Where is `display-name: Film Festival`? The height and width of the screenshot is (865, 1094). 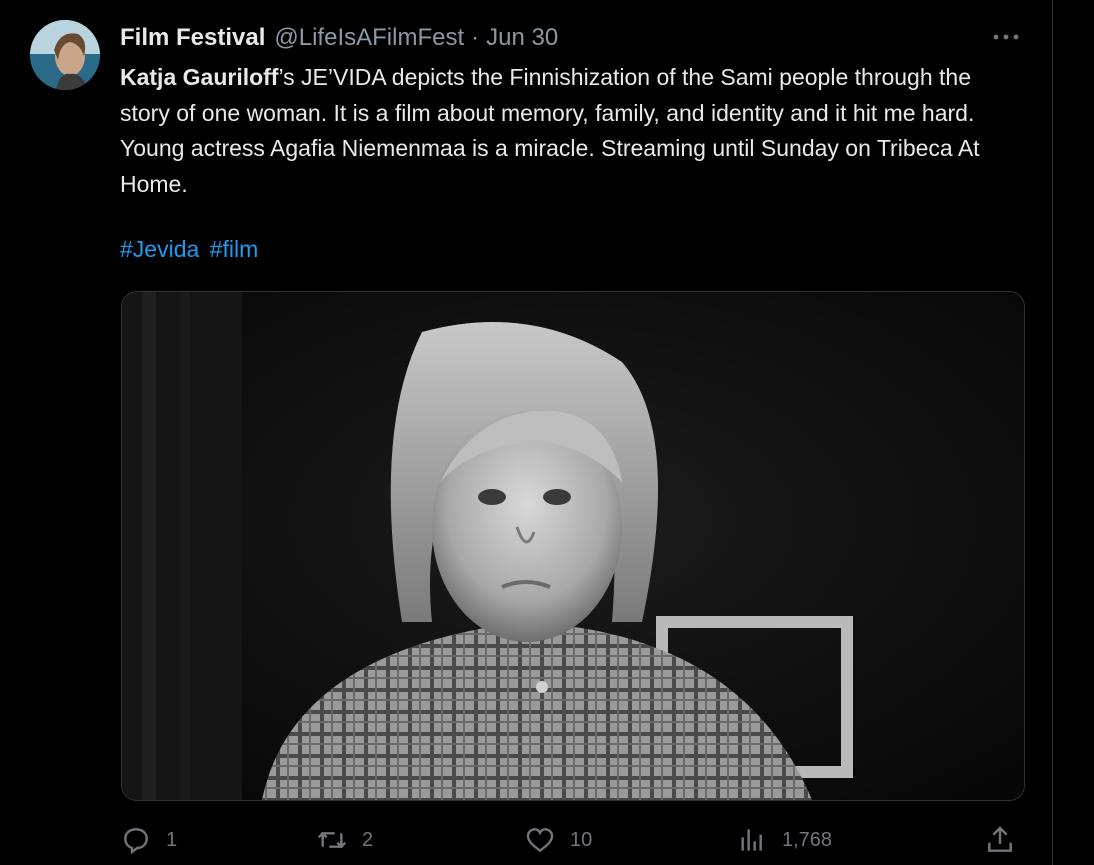
display-name: Film Festival is located at coordinates (192, 38).